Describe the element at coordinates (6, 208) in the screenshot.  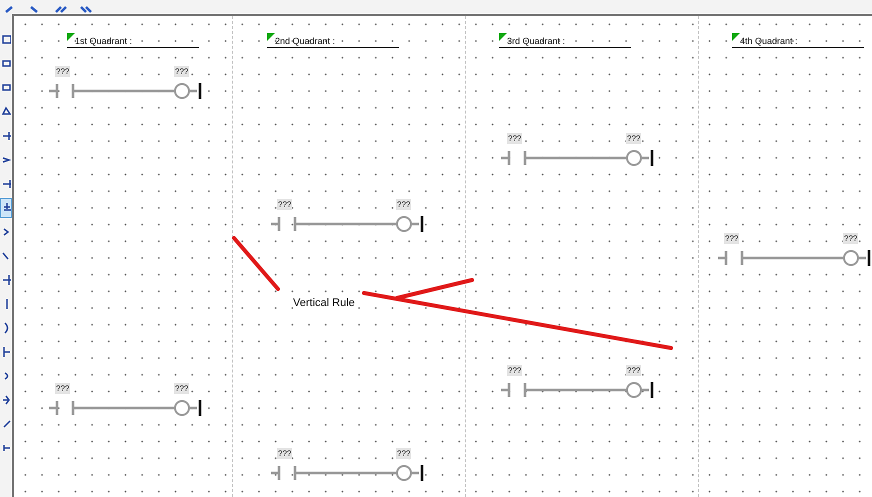
I see `tool-button` at that location.